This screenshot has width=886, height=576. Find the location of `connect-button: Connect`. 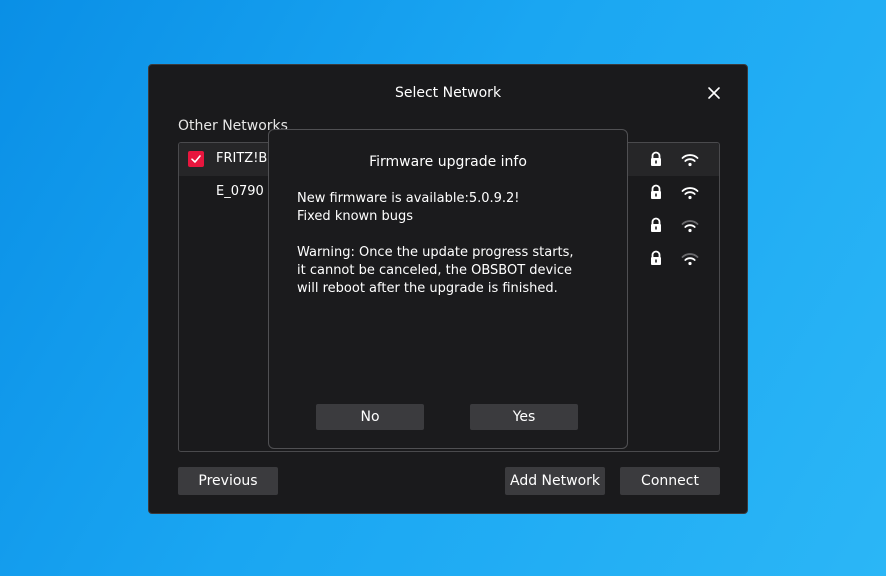

connect-button: Connect is located at coordinates (670, 481).